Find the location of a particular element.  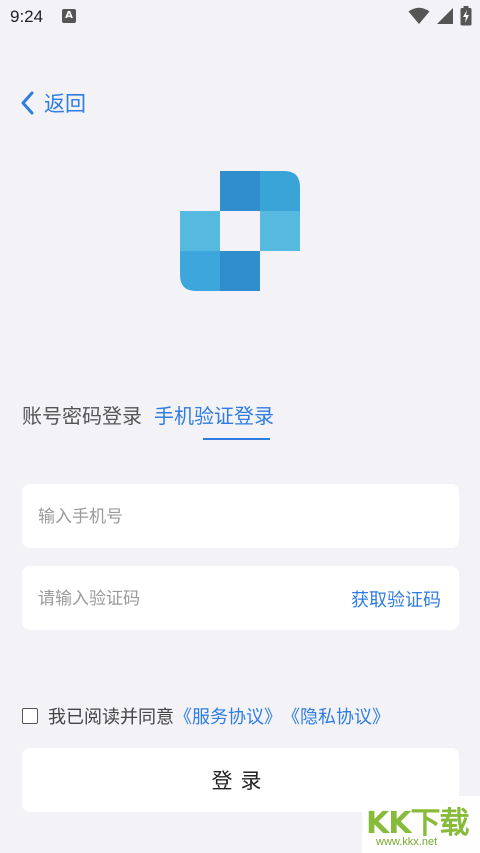

phone-field-container is located at coordinates (240, 517).